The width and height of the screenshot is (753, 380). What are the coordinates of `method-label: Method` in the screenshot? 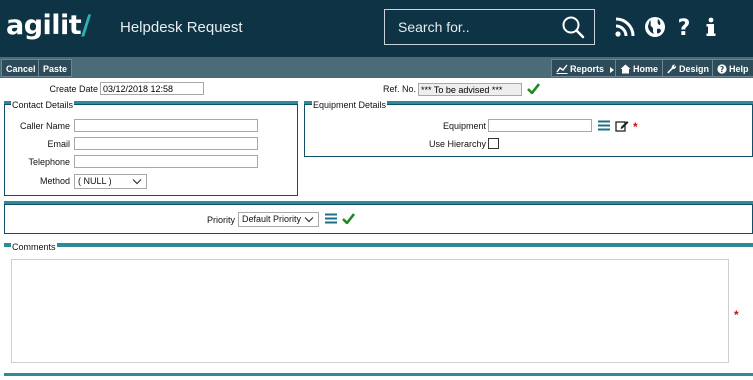 It's located at (54, 181).